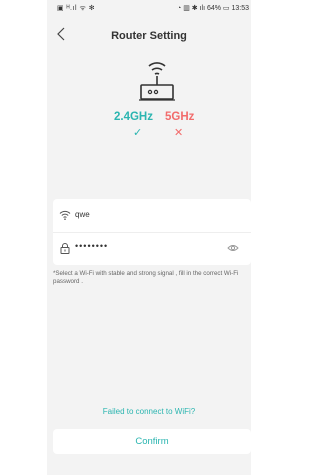 Image resolution: width=320 pixels, height=475 pixels. Describe the element at coordinates (157, 81) in the screenshot. I see `router-icon` at that location.